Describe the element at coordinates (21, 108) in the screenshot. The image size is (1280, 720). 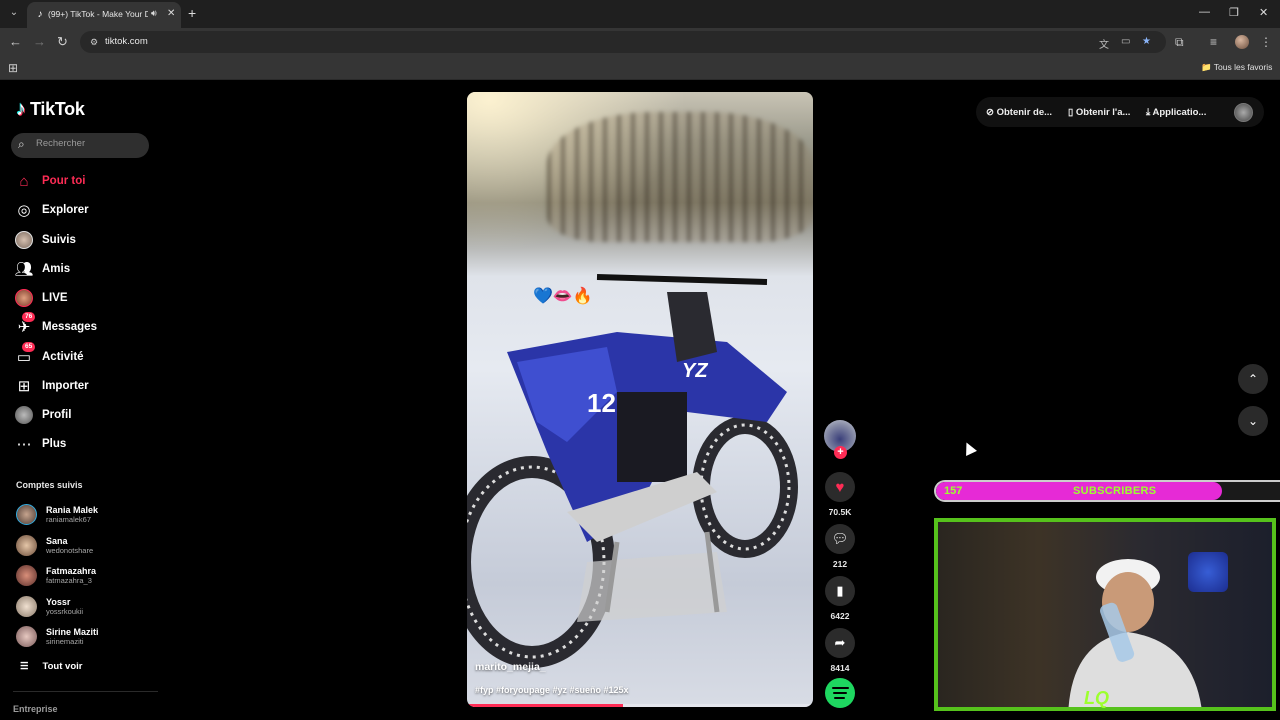
I see `tiktok-note-icon: ♪` at that location.